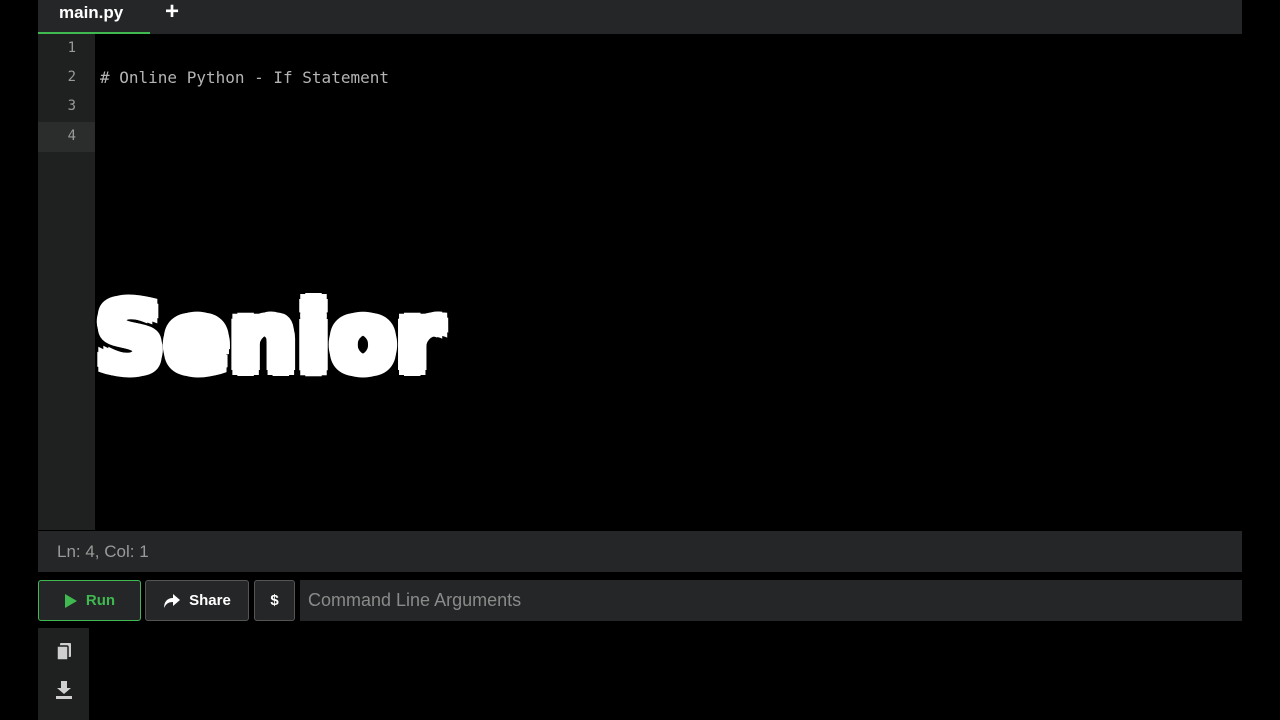  I want to click on command-line-arguments-input, so click(771, 600).